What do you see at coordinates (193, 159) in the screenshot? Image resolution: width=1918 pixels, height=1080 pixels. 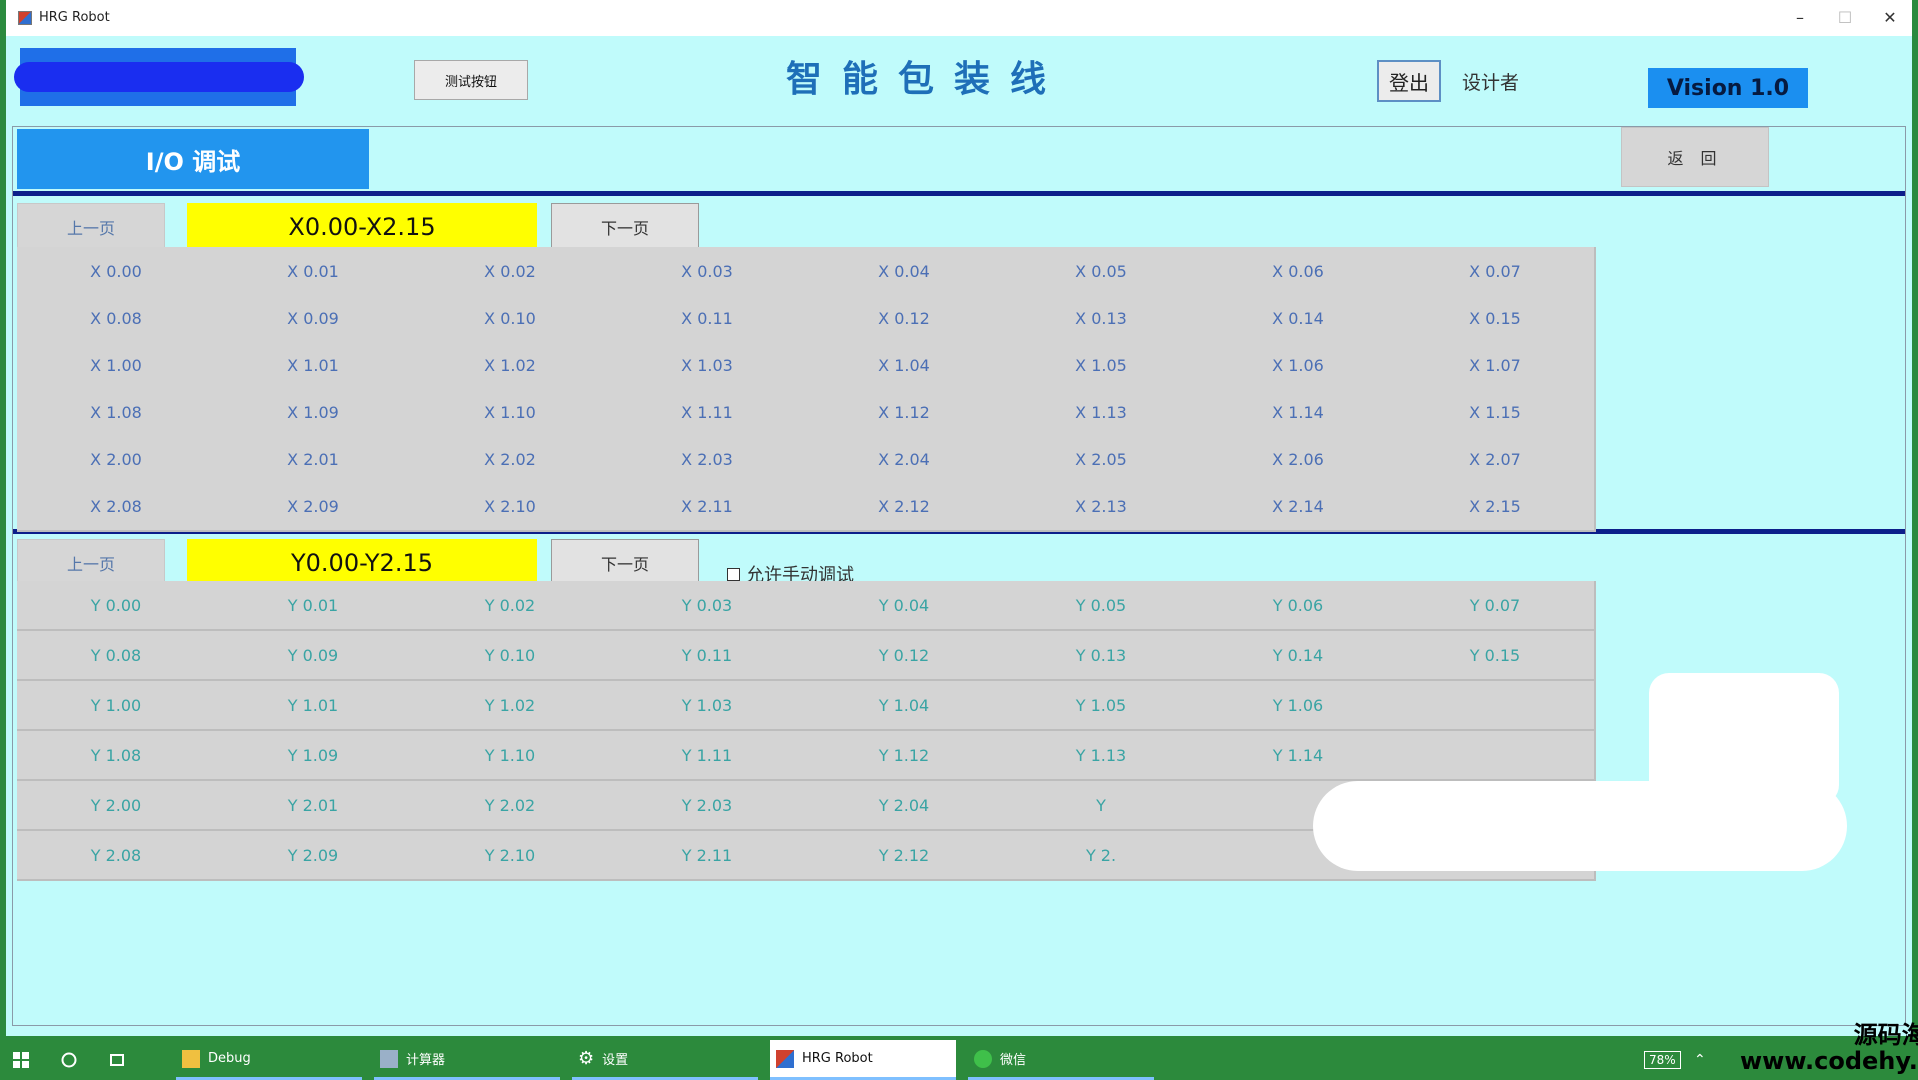 I see `tab-io-debug: I/O 调试` at bounding box center [193, 159].